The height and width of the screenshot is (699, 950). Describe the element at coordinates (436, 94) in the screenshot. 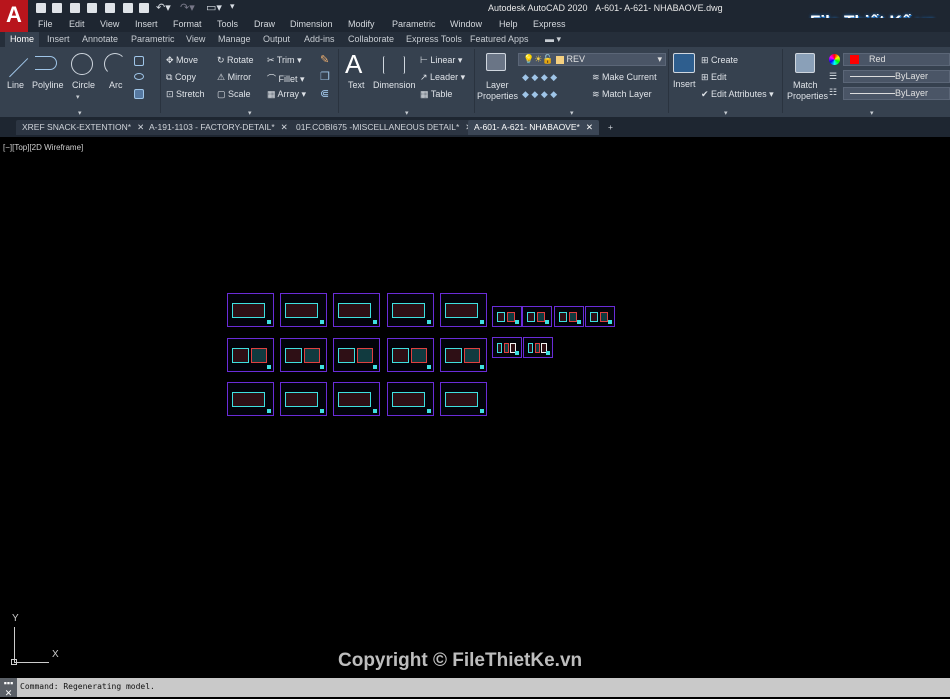

I see `table-button: ▦ Table` at that location.